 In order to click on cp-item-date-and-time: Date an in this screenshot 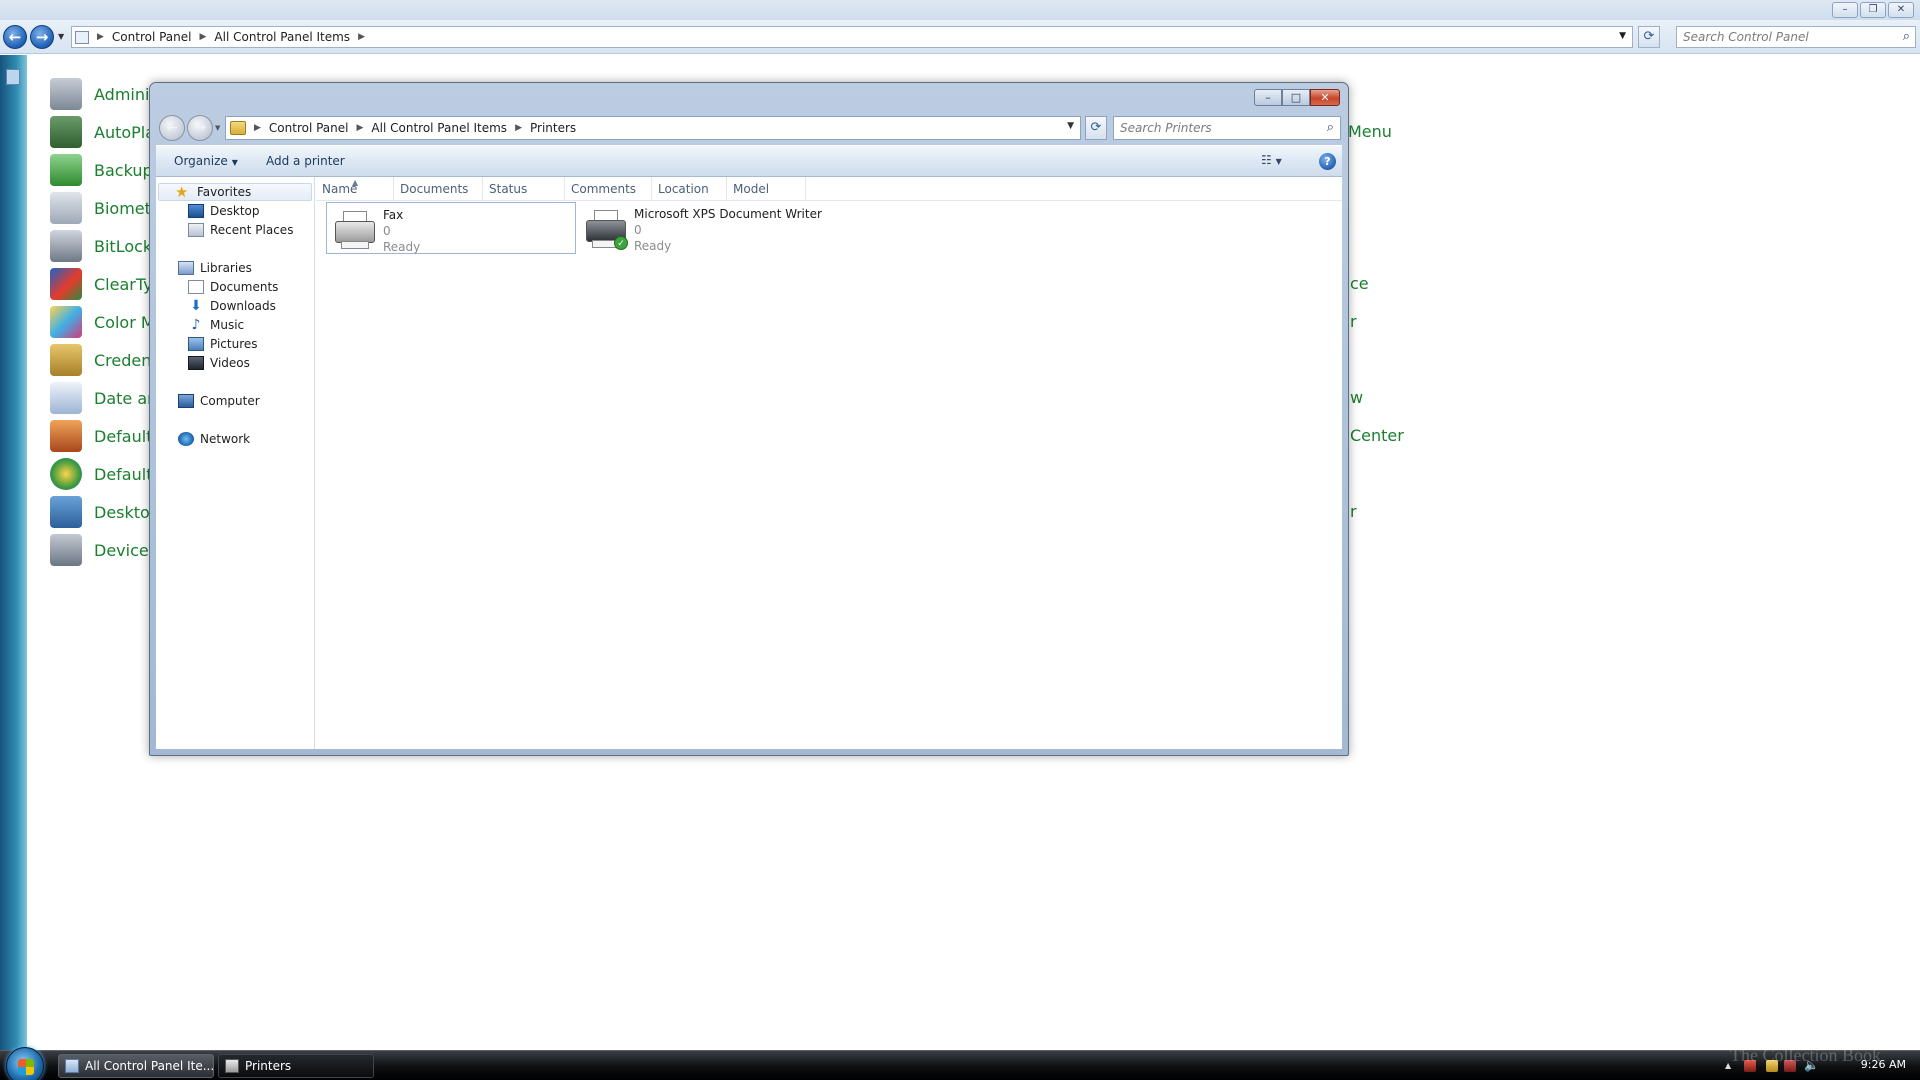, I will do `click(103, 398)`.